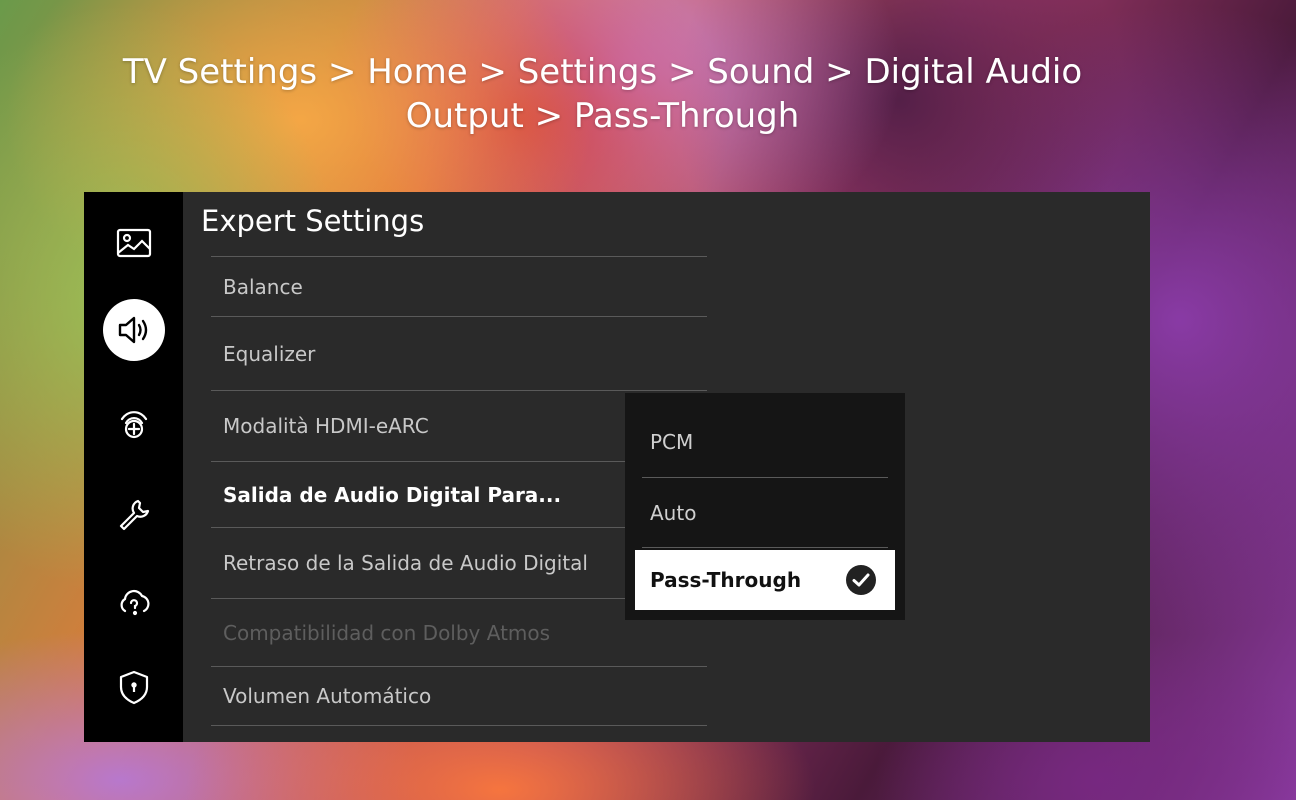 The width and height of the screenshot is (1296, 800). I want to click on menu-item-auto-volume: Volumen Automático, so click(459, 696).